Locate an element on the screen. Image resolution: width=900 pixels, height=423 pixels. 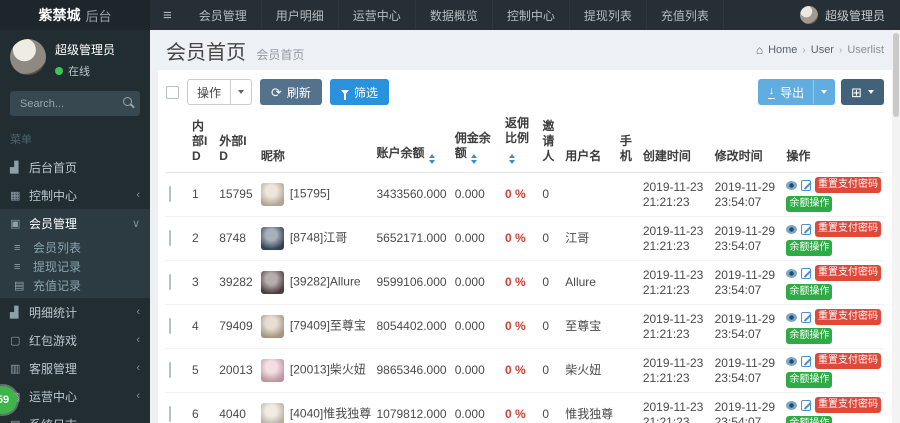
topnav-item-control-center: 控制中心 is located at coordinates (531, 15).